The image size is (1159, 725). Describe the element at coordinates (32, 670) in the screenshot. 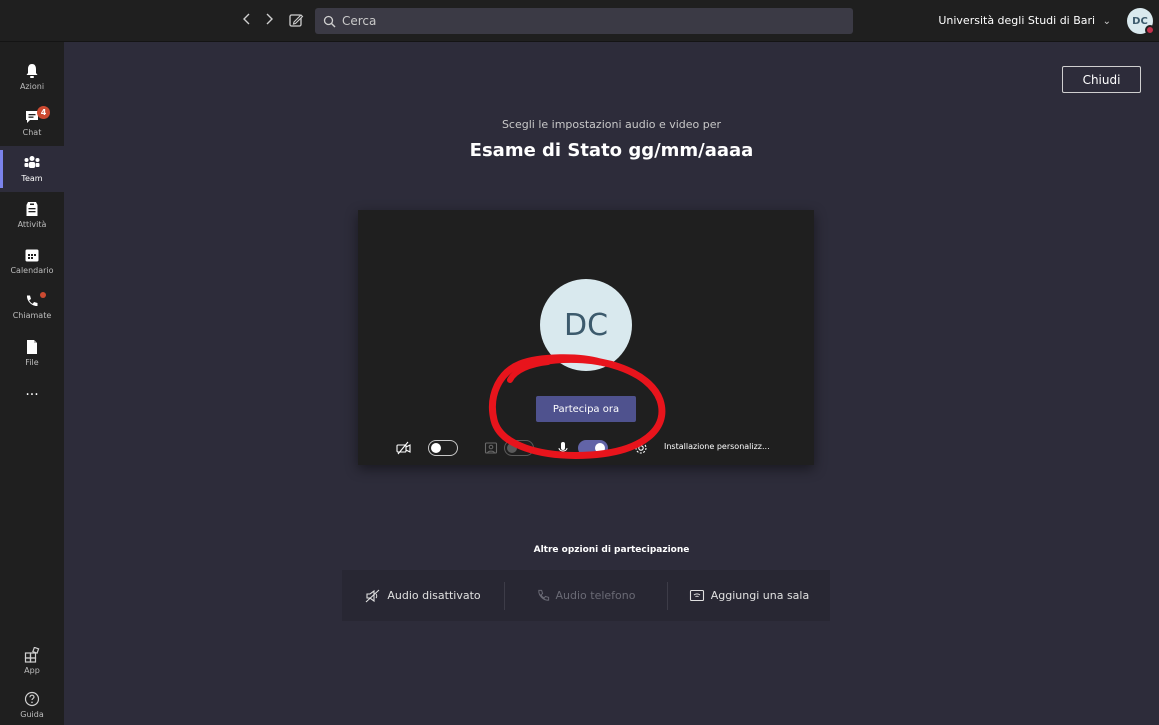

I see `sidebar-item-label: App` at that location.